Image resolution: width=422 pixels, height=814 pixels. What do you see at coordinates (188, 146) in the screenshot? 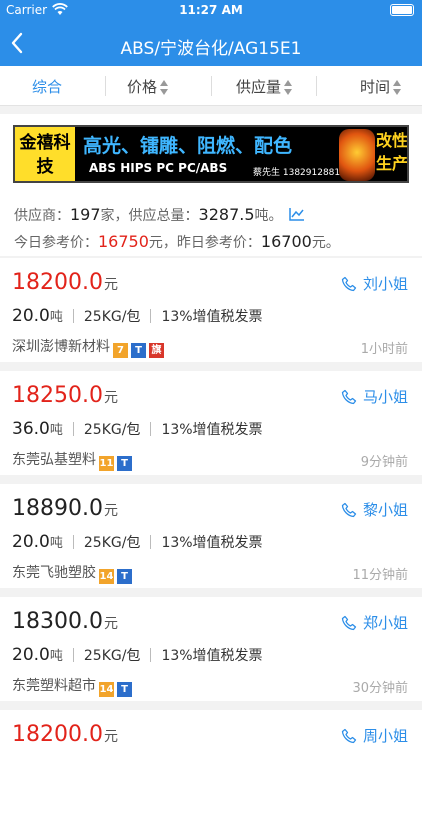
I see `banner-headline: 高光、镭雕、阻燃、配色` at bounding box center [188, 146].